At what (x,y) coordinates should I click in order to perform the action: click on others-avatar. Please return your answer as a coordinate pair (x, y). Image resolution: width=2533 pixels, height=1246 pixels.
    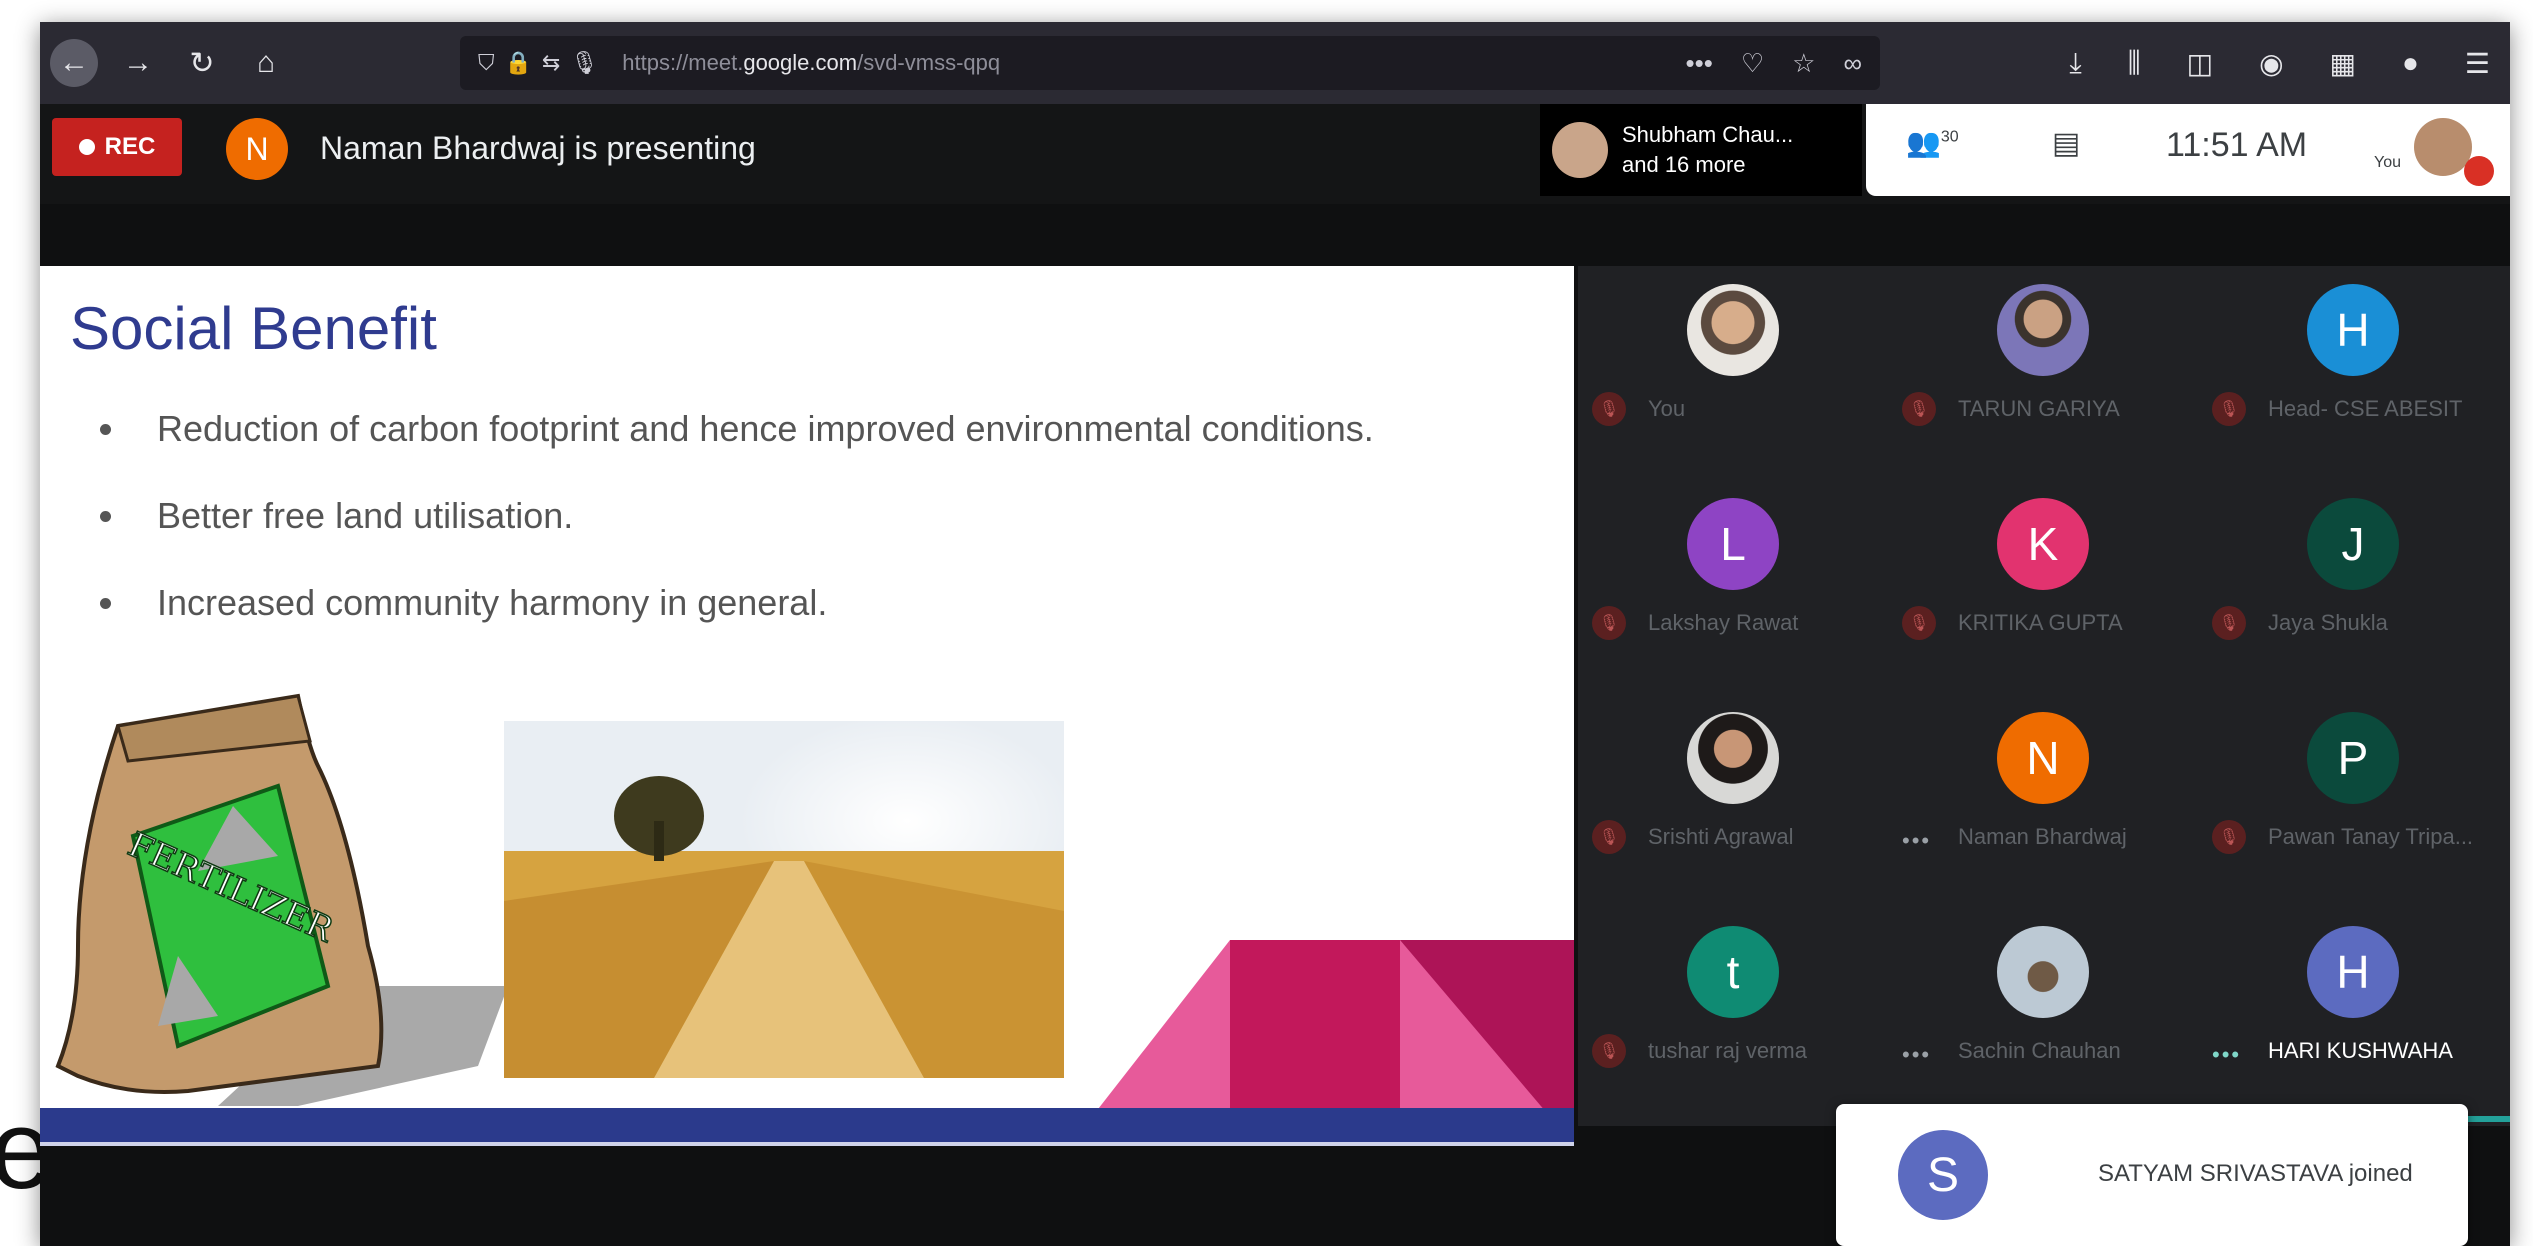
    Looking at the image, I should click on (1580, 150).